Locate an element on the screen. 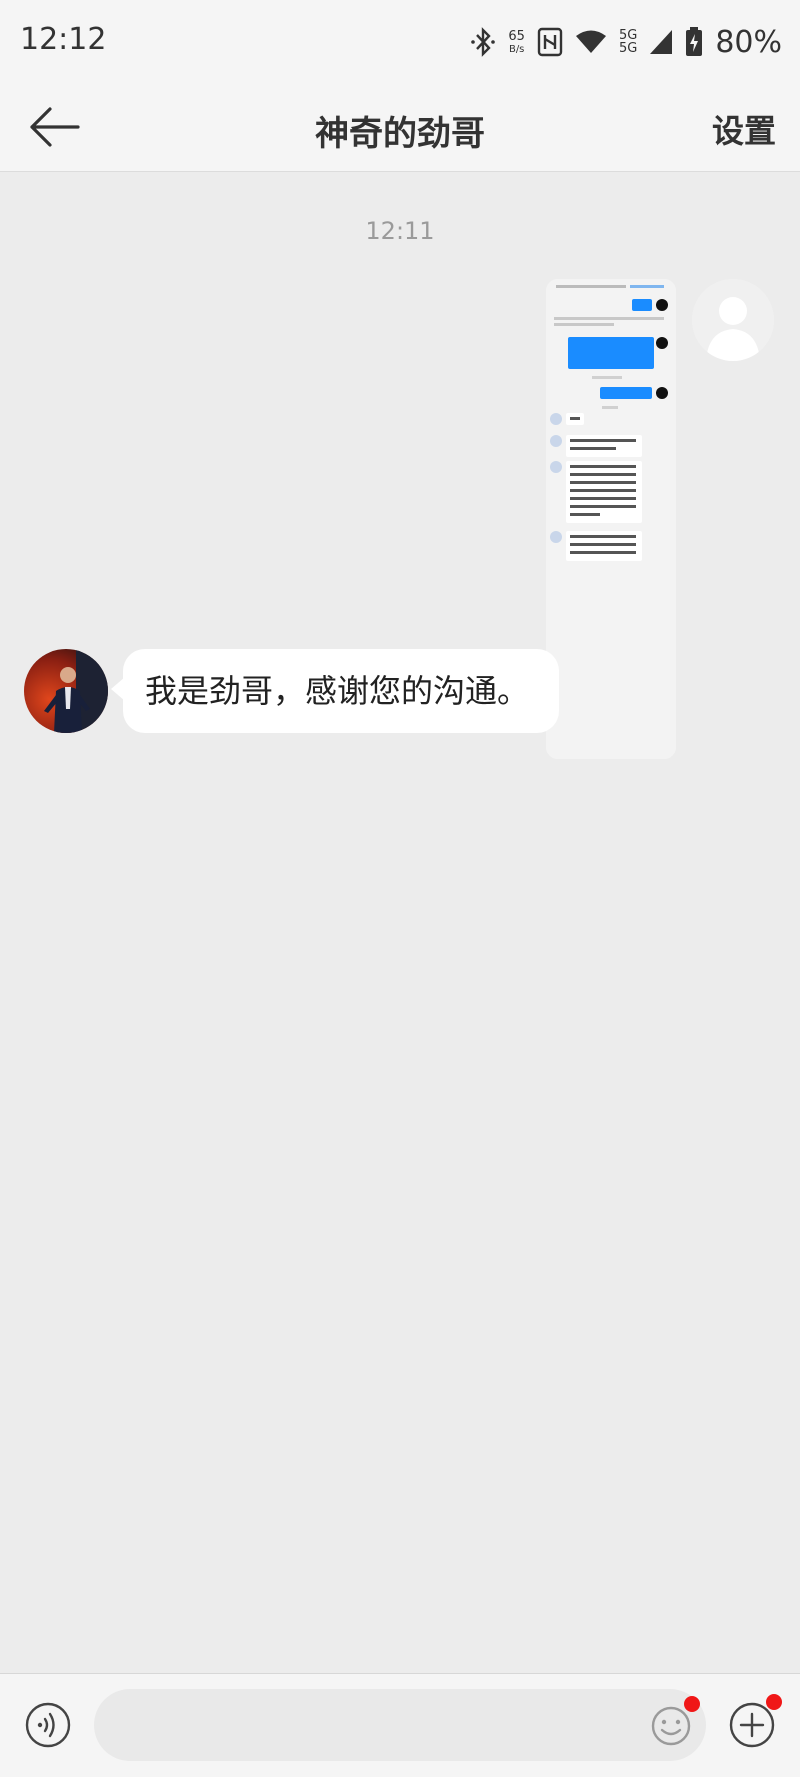 This screenshot has width=800, height=1777. plus-badge is located at coordinates (774, 1702).